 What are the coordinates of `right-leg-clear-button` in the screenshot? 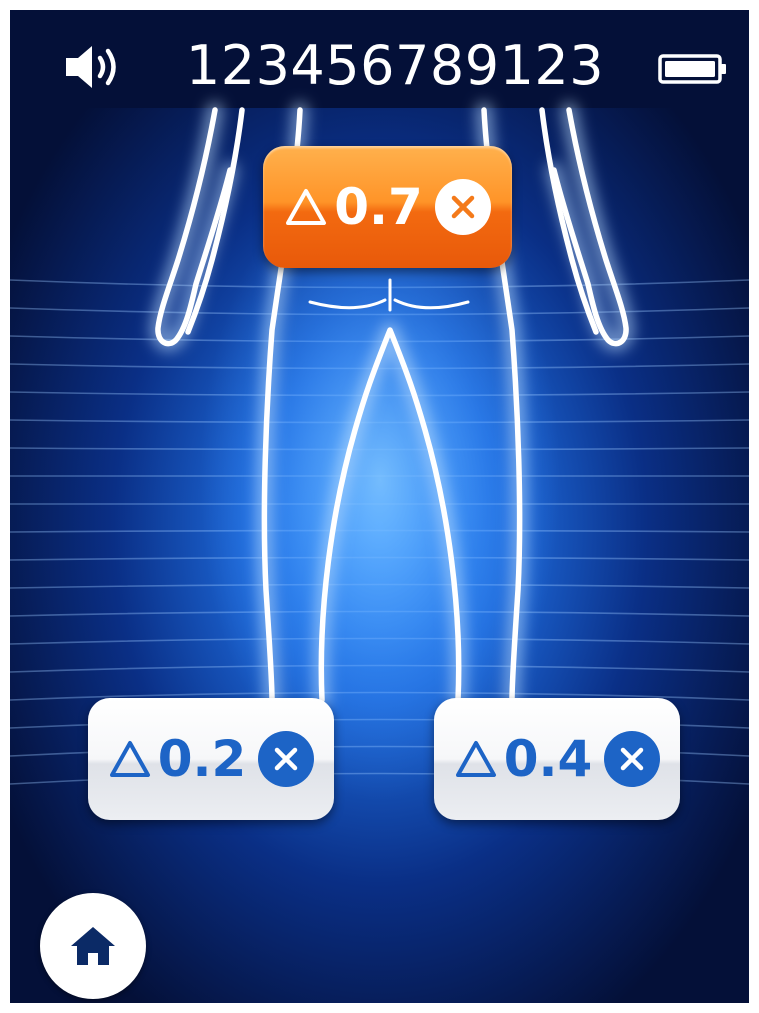 It's located at (632, 759).